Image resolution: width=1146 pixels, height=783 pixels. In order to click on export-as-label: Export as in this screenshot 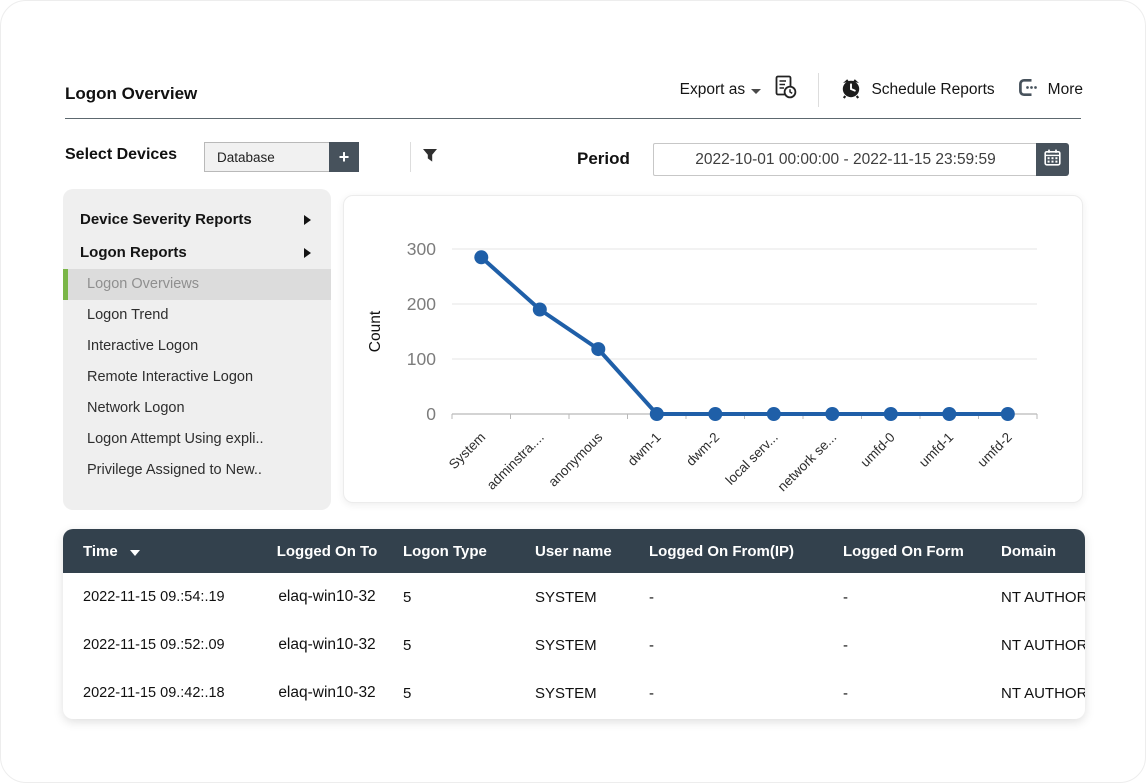, I will do `click(712, 89)`.